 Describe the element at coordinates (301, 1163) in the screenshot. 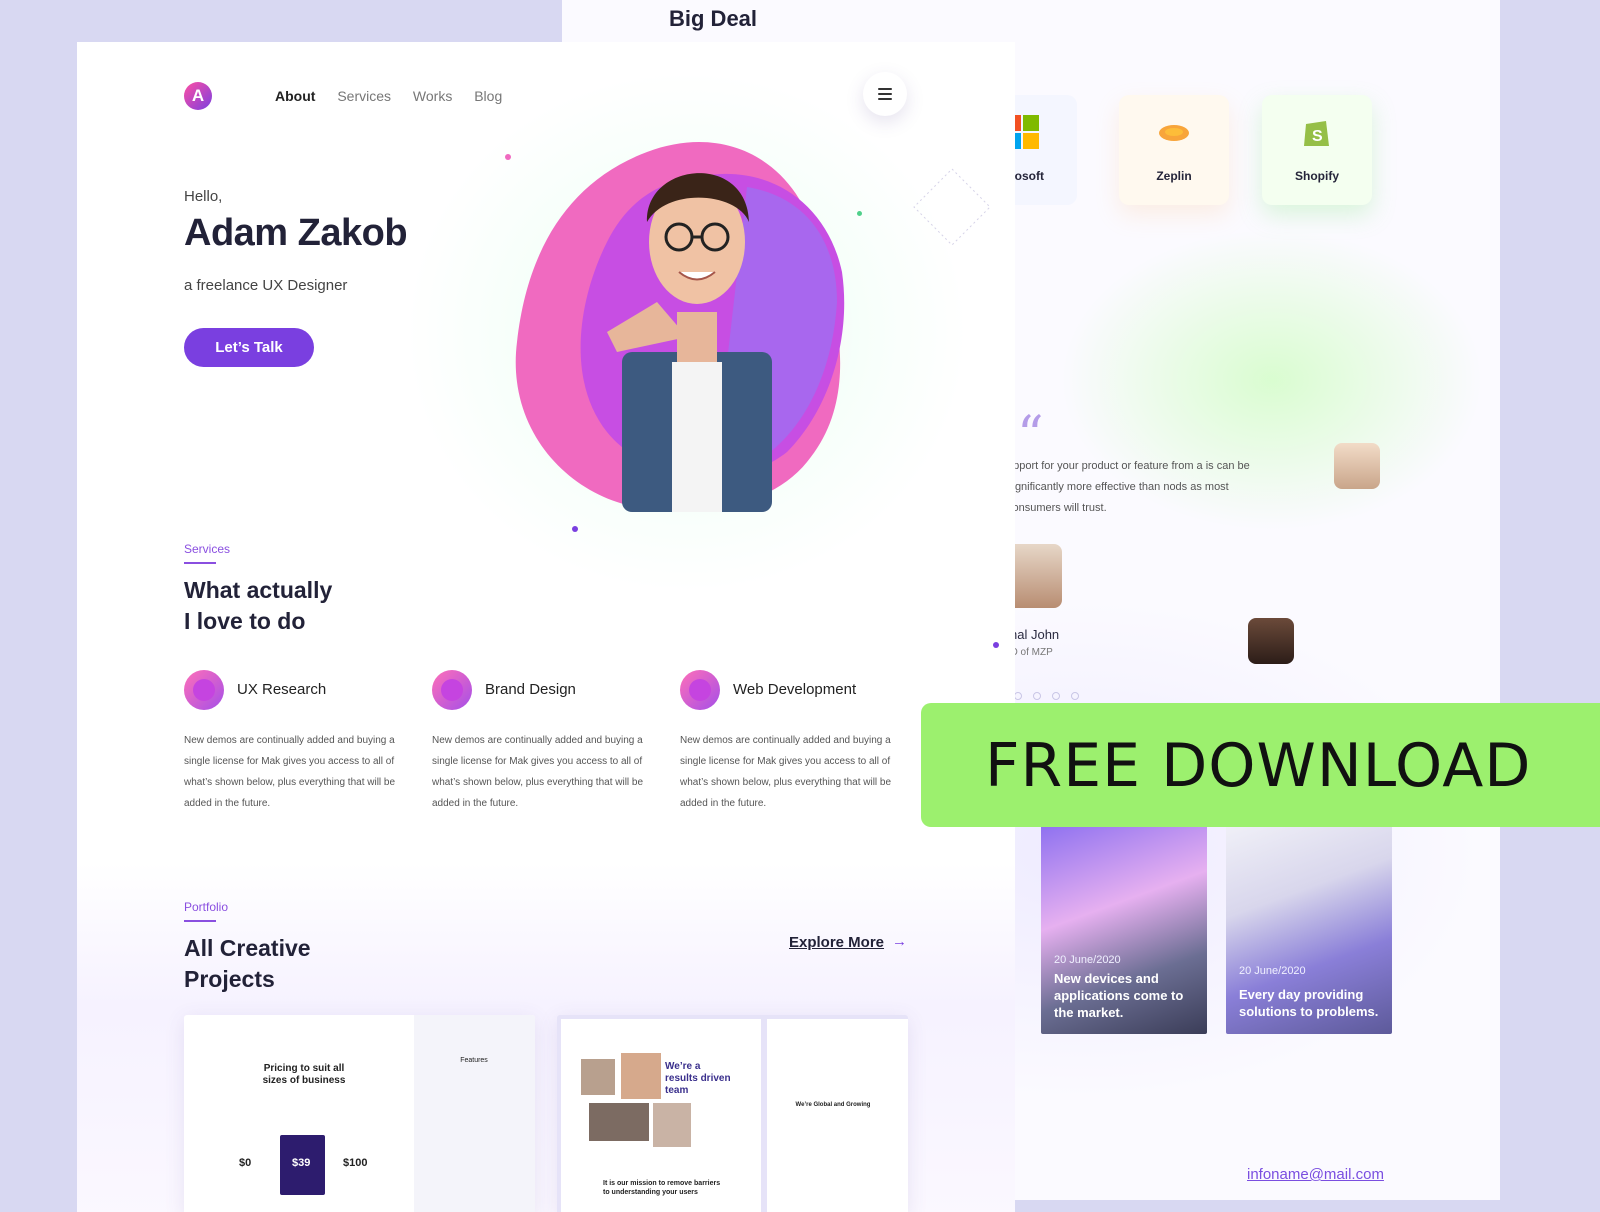

I see `price-label: $39` at that location.